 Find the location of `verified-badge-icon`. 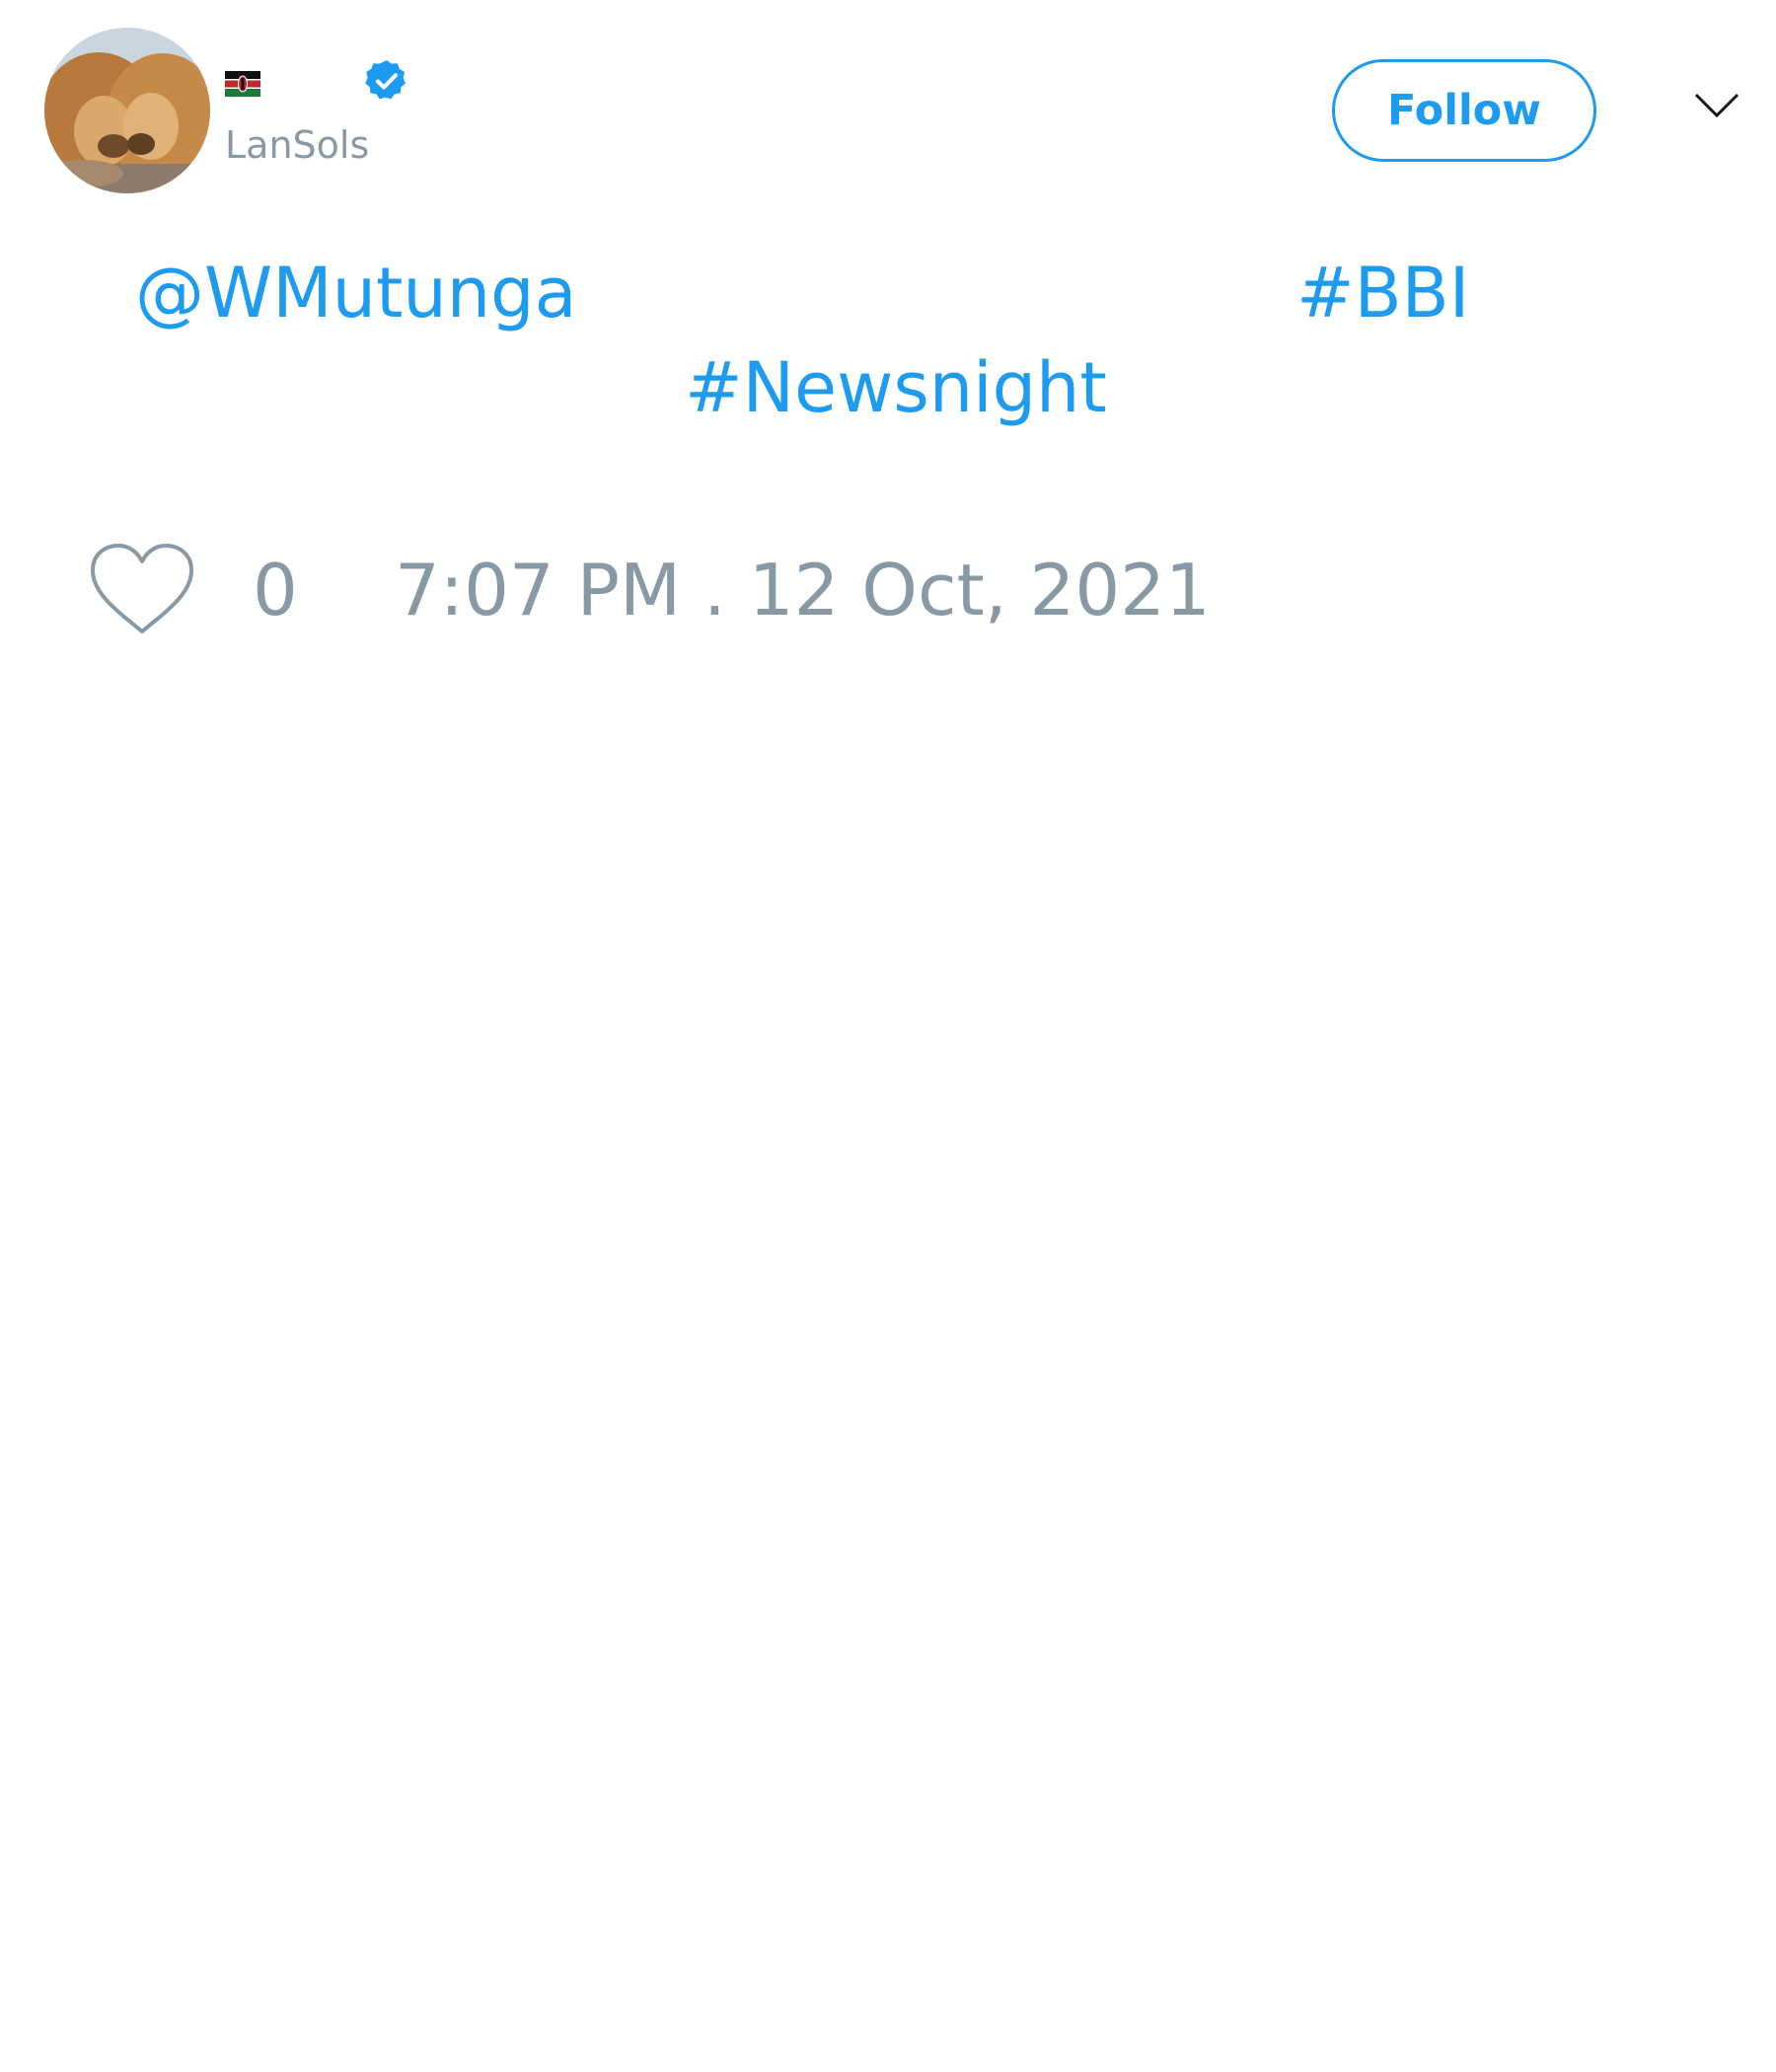

verified-badge-icon is located at coordinates (386, 80).